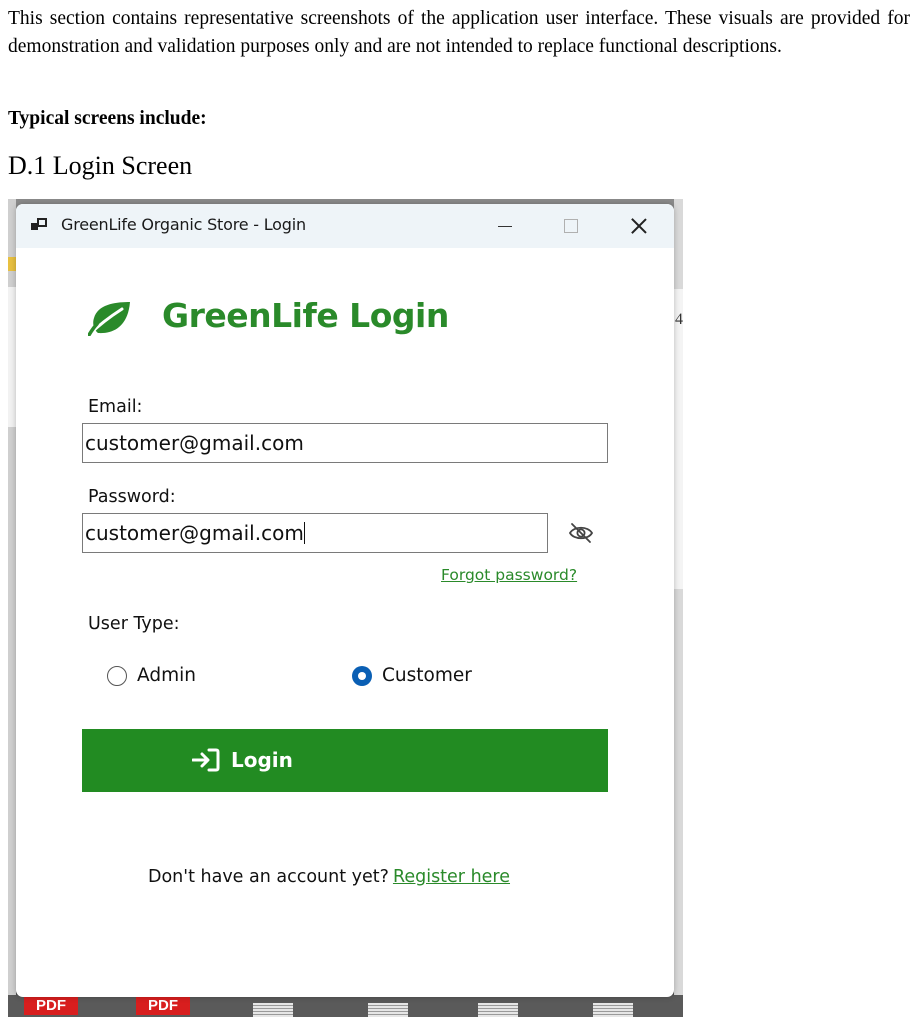 The height and width of the screenshot is (1024, 916). Describe the element at coordinates (678, 439) in the screenshot. I see `background-right-panel` at that location.